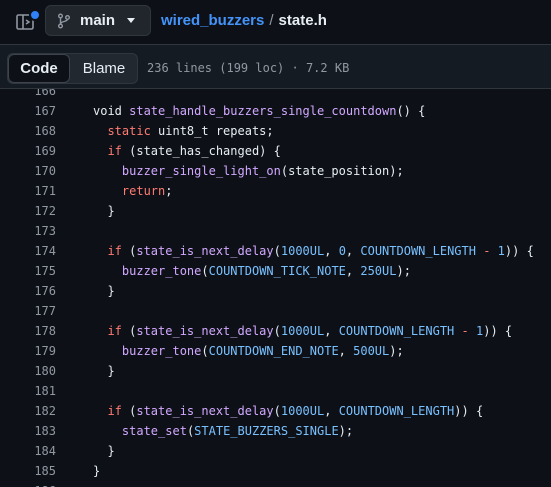  What do you see at coordinates (342, 171) in the screenshot?
I see `code-token: (state_position);` at bounding box center [342, 171].